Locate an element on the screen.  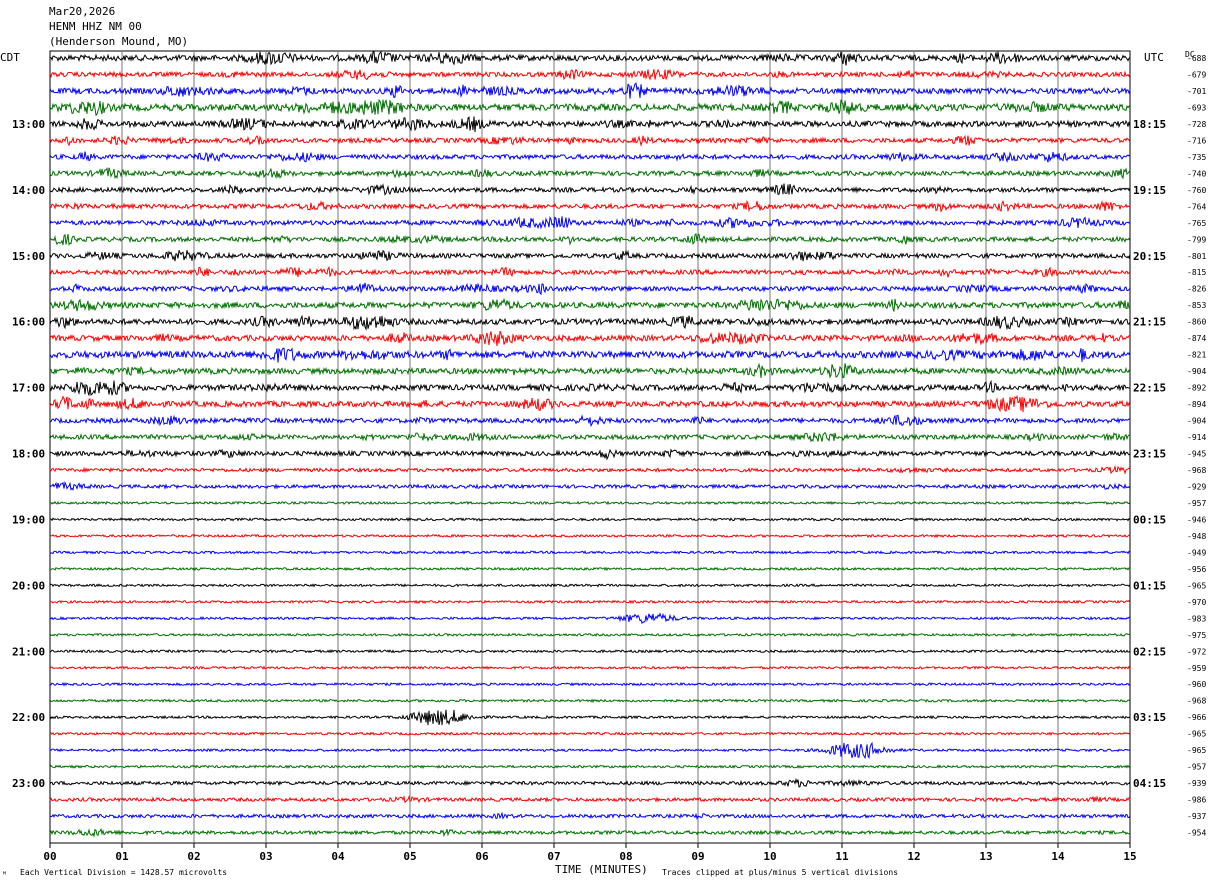
x-tick-label: 02 is located at coordinates (193, 856).